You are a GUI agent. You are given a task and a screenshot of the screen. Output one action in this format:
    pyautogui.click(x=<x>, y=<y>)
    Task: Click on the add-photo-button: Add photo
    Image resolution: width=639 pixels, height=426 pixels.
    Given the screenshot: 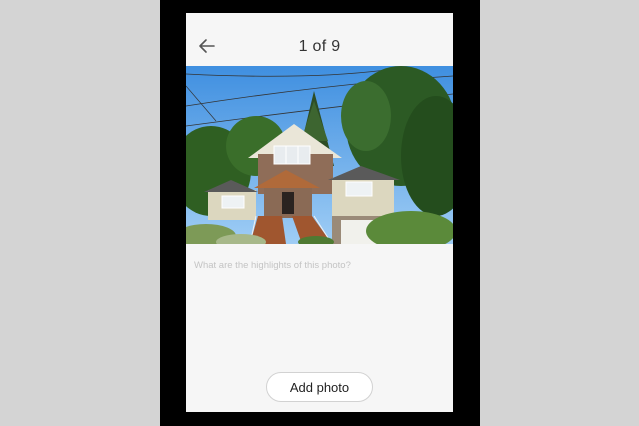 What is the action you would take?
    pyautogui.click(x=319, y=387)
    